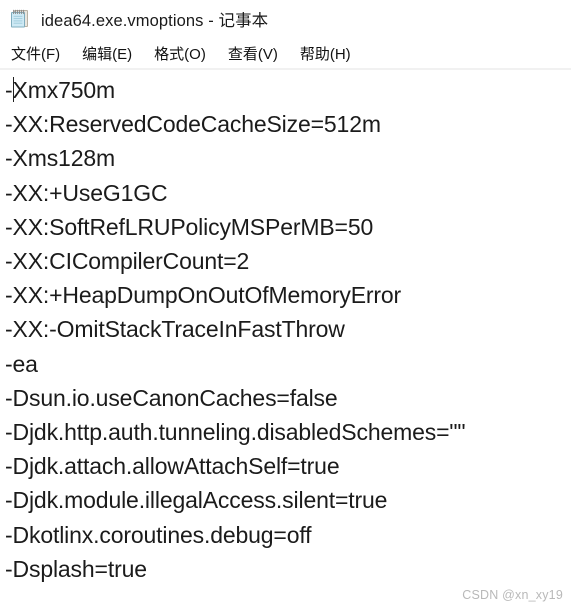  Describe the element at coordinates (158, 534) in the screenshot. I see `text-line: -Dkotlinx.coroutines.debug=off` at that location.